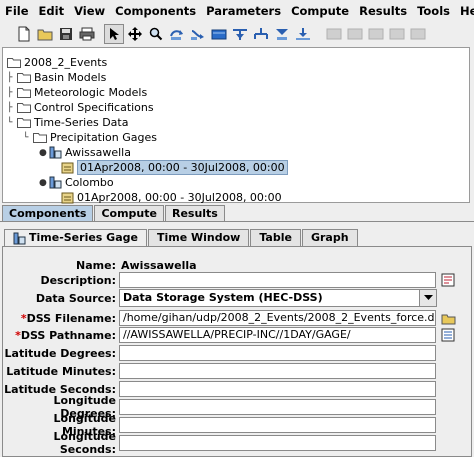 Image resolution: width=474 pixels, height=457 pixels. I want to click on menu-tools: Tools, so click(433, 11).